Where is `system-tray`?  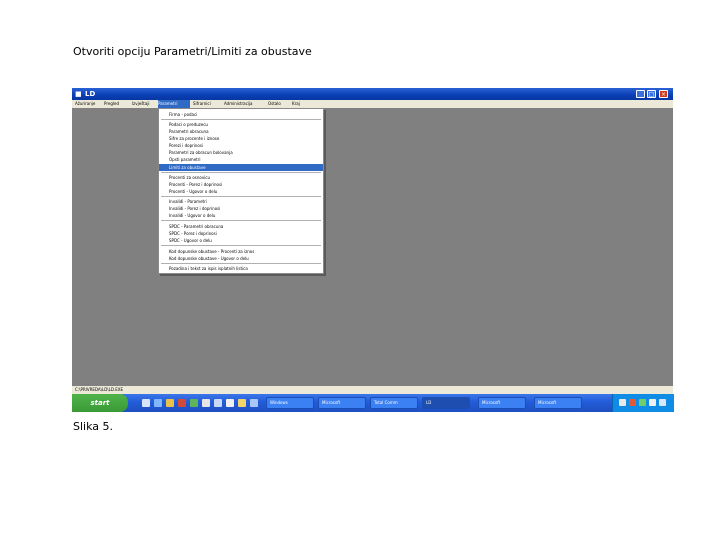
system-tray is located at coordinates (643, 403).